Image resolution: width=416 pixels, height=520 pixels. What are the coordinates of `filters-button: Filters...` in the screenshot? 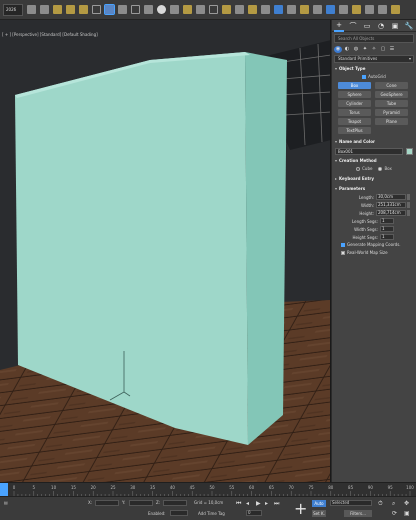 It's located at (358, 513).